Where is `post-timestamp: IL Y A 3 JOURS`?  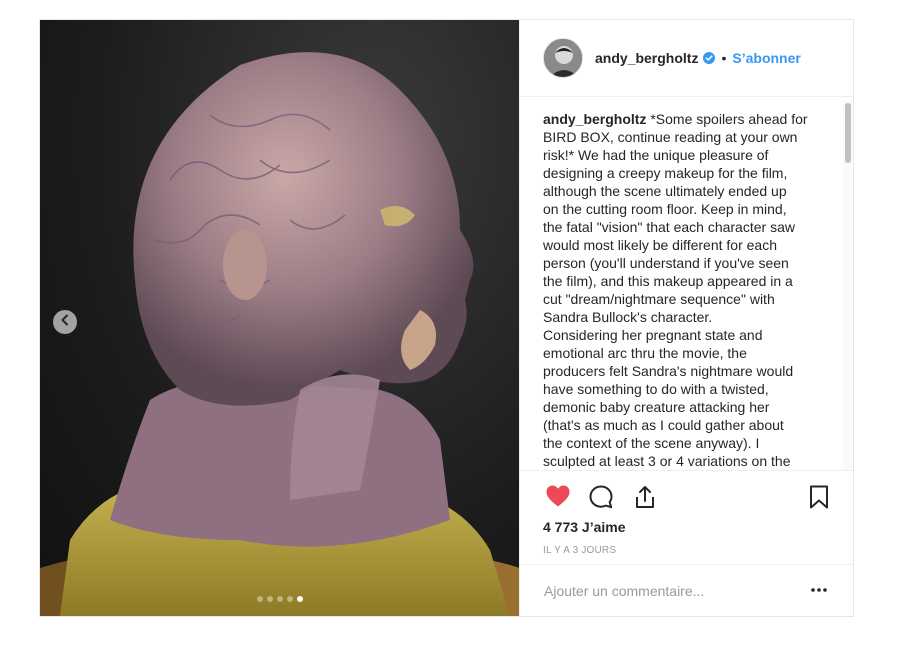 post-timestamp: IL Y A 3 JOURS is located at coordinates (579, 550).